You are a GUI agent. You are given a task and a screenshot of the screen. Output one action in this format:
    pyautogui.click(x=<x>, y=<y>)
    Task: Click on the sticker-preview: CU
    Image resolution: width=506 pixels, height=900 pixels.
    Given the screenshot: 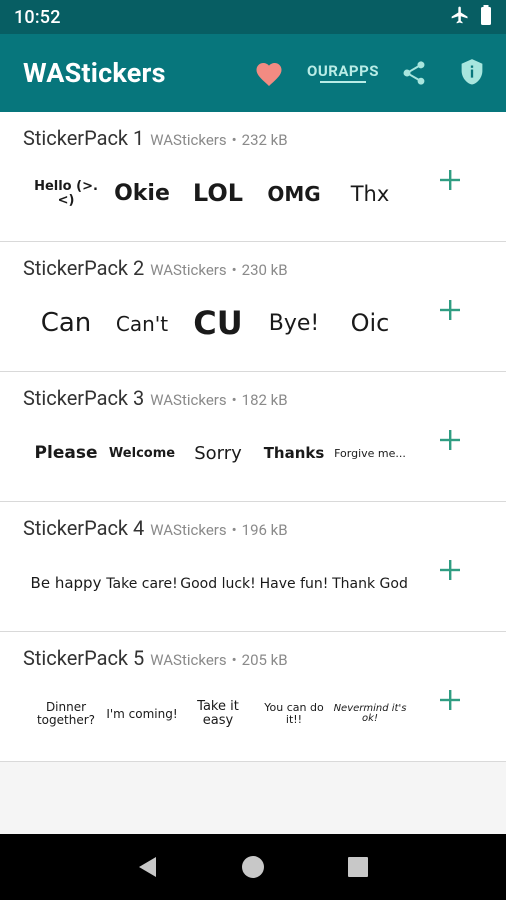 What is the action you would take?
    pyautogui.click(x=218, y=323)
    